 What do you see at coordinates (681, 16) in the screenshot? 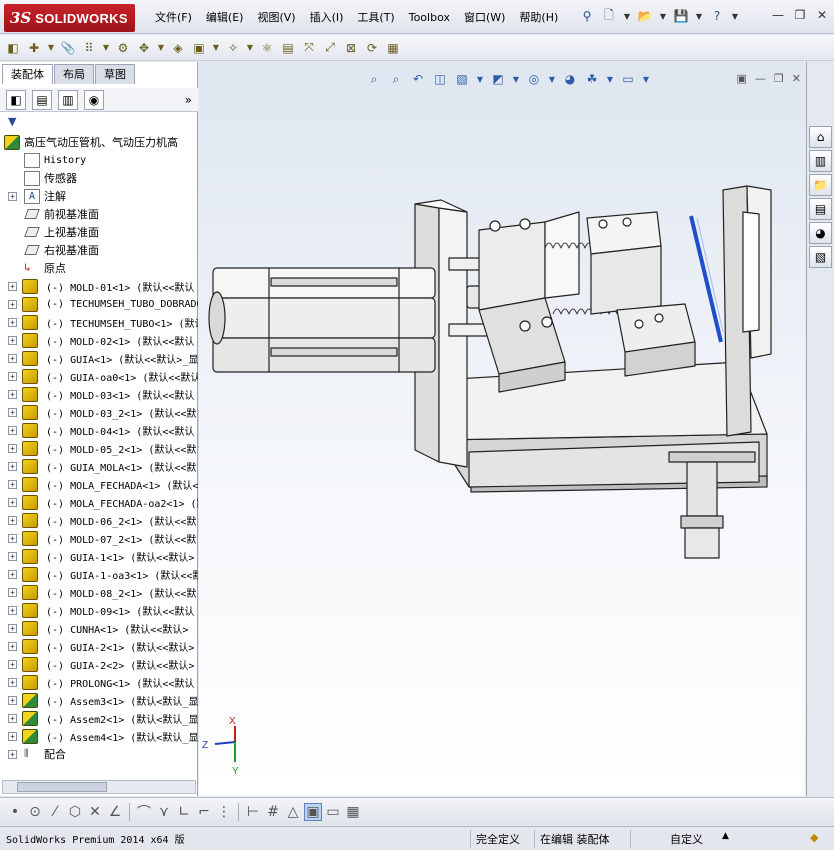
I see `save-icon: 💾` at bounding box center [681, 16].